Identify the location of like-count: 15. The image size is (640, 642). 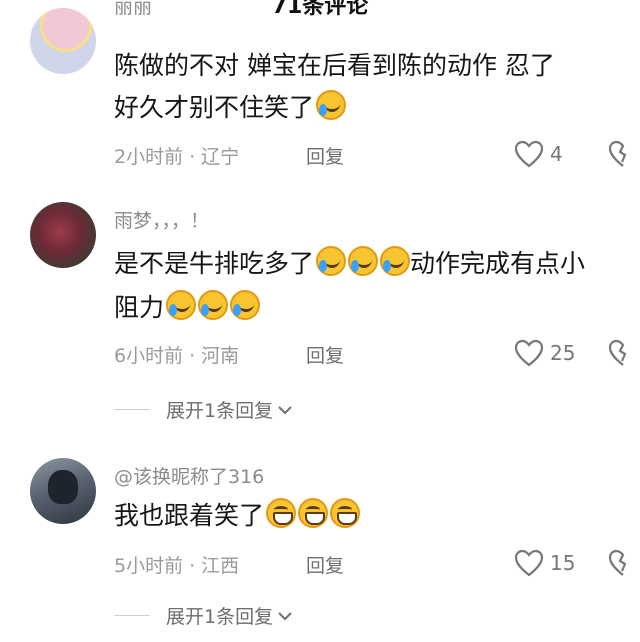
(563, 563).